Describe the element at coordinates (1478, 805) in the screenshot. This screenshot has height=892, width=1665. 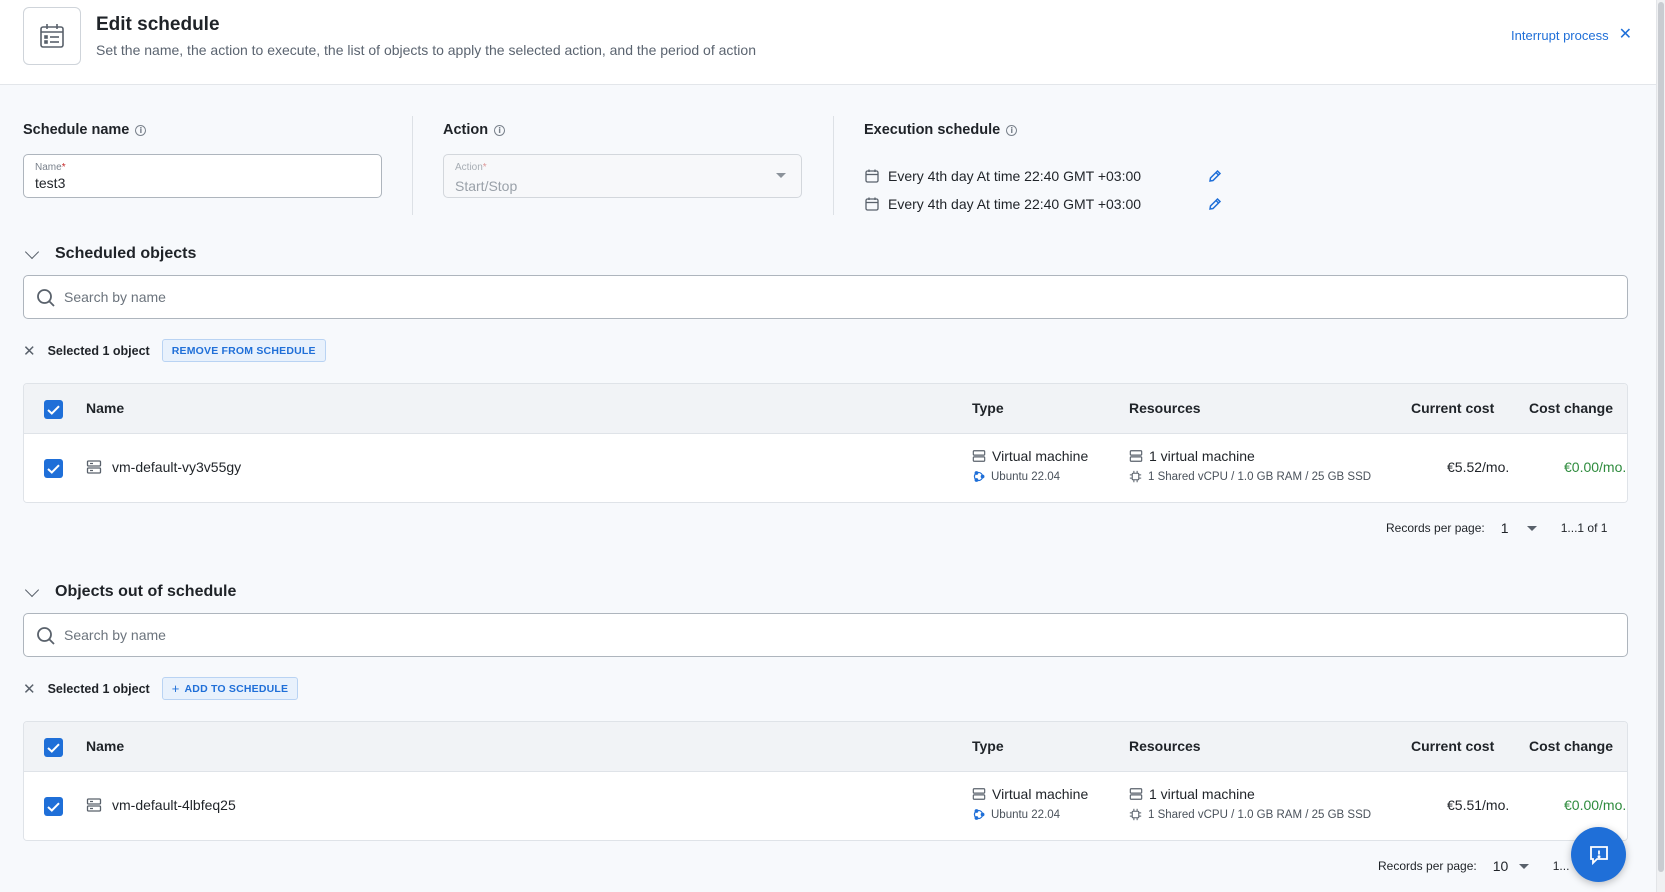
I see `current-cost: €5.51/mo.` at that location.